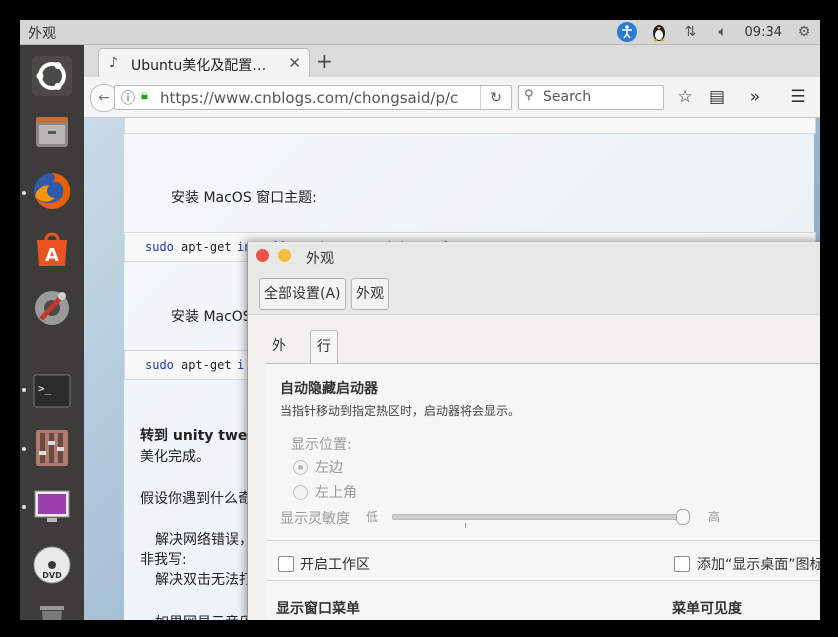  Describe the element at coordinates (104, 98) in the screenshot. I see `back-arrow-icon: ←` at that location.